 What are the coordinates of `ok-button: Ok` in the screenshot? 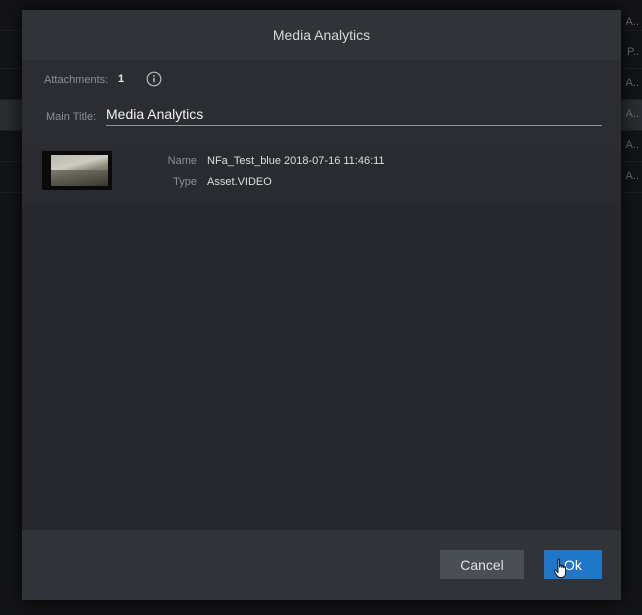 It's located at (573, 564).